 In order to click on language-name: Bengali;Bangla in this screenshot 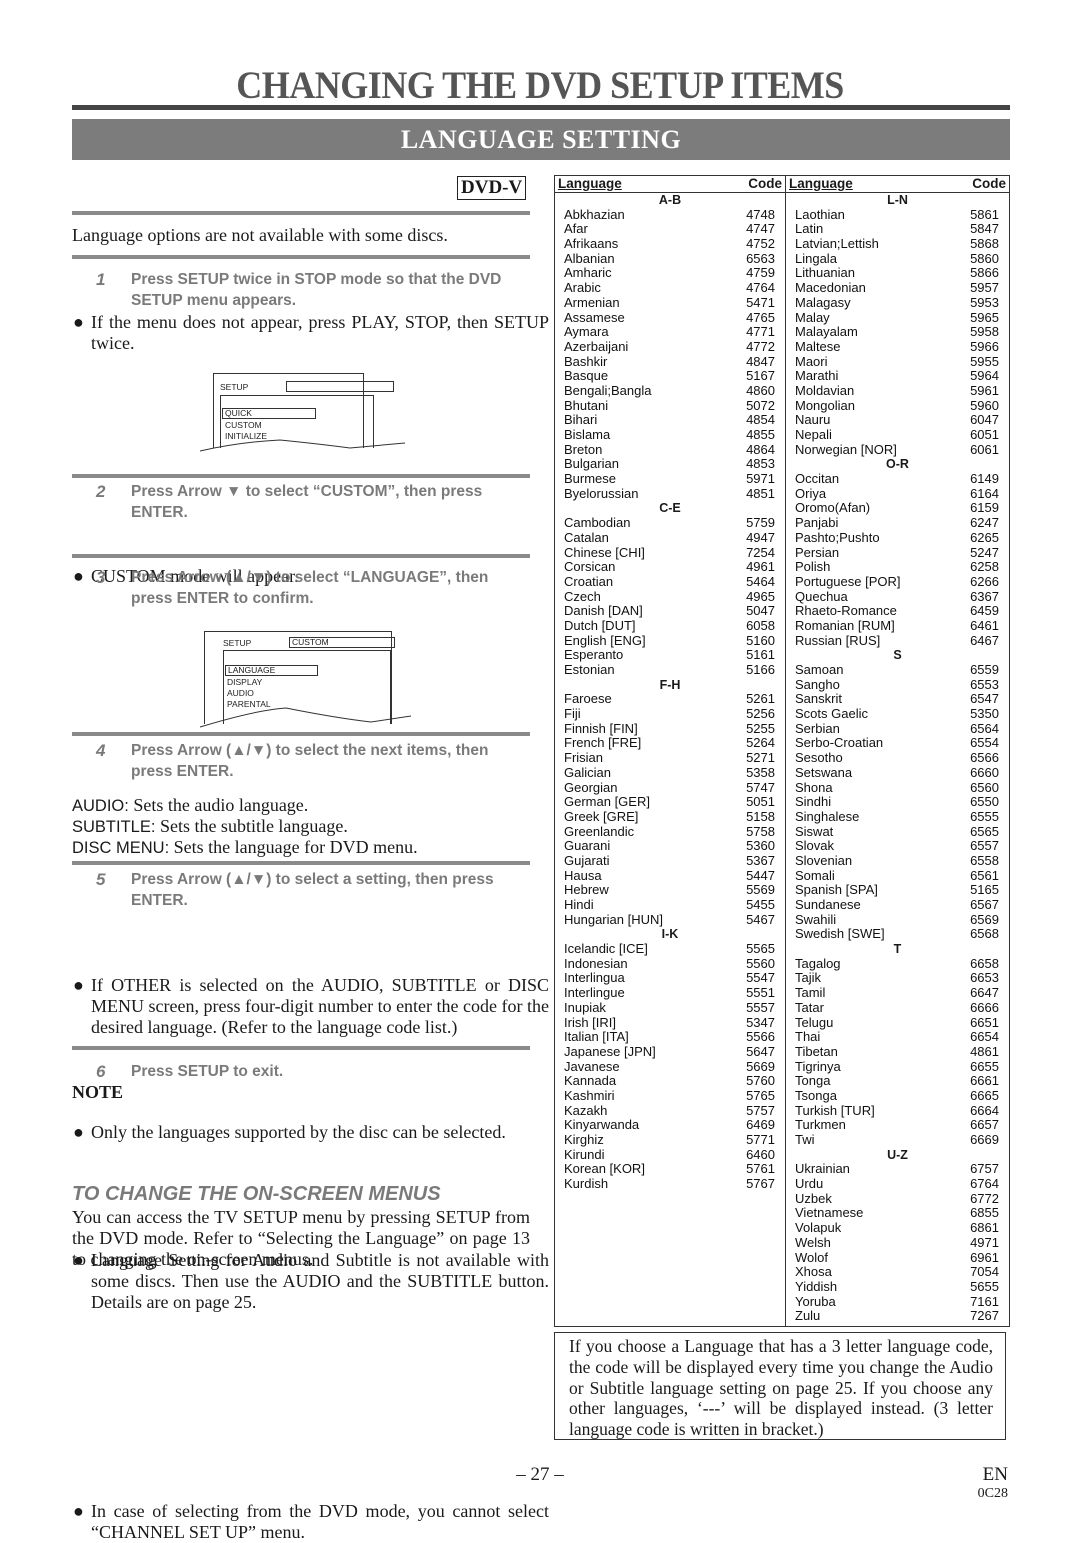, I will do `click(608, 390)`.